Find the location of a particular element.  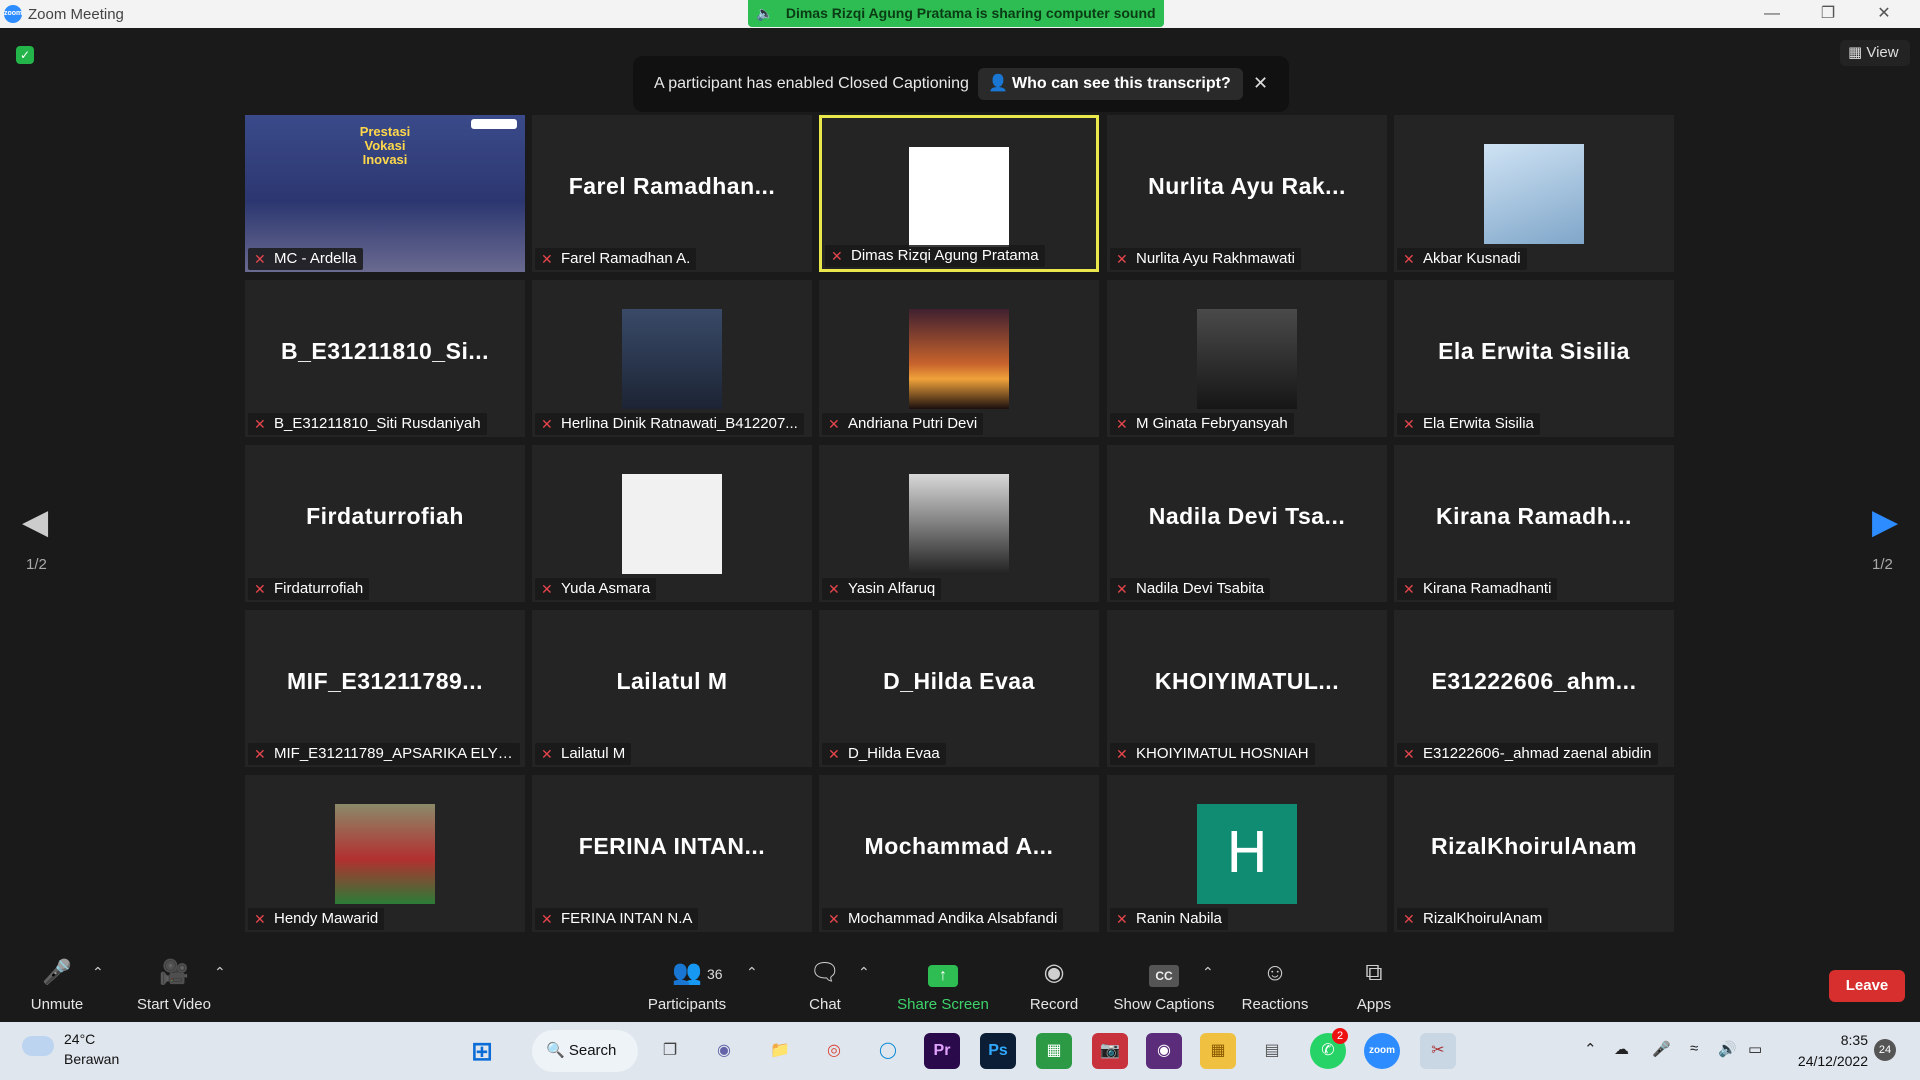

who-can-see-transcript-button: 👤 Who can see this transcript? is located at coordinates (1110, 84).